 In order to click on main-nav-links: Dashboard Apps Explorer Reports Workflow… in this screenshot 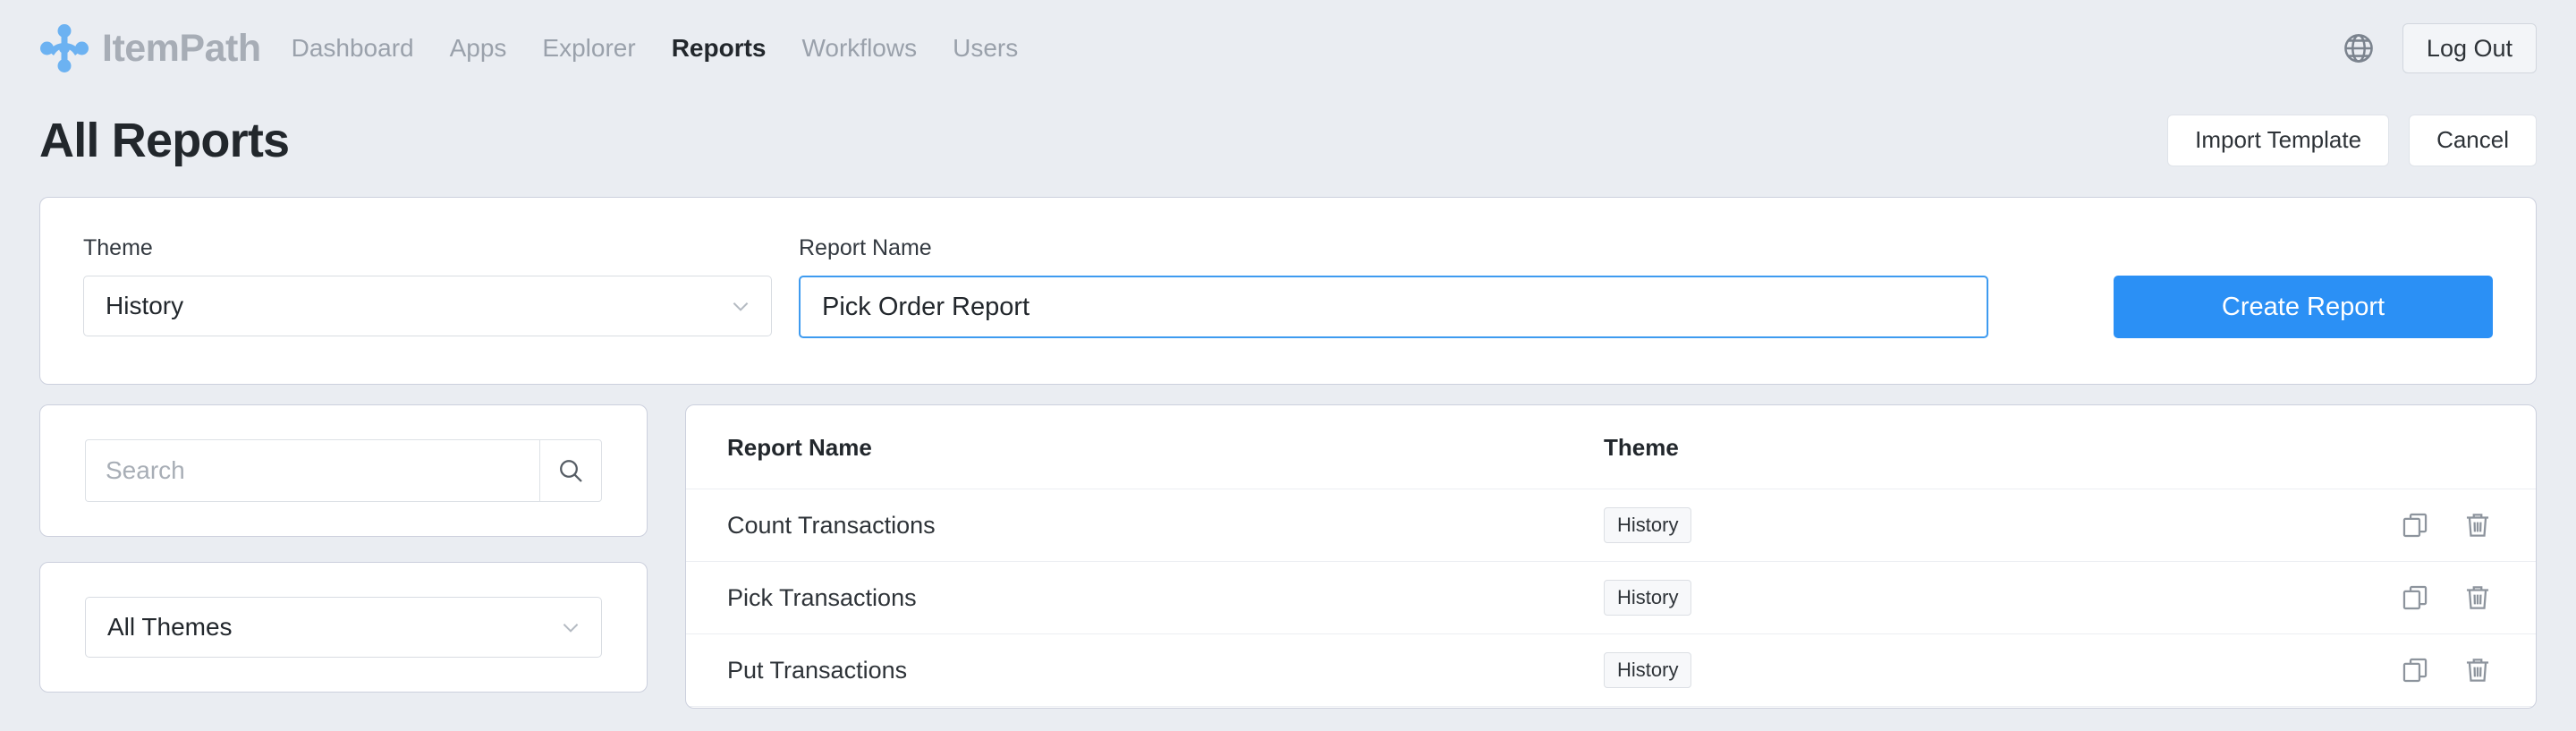, I will do `click(655, 49)`.